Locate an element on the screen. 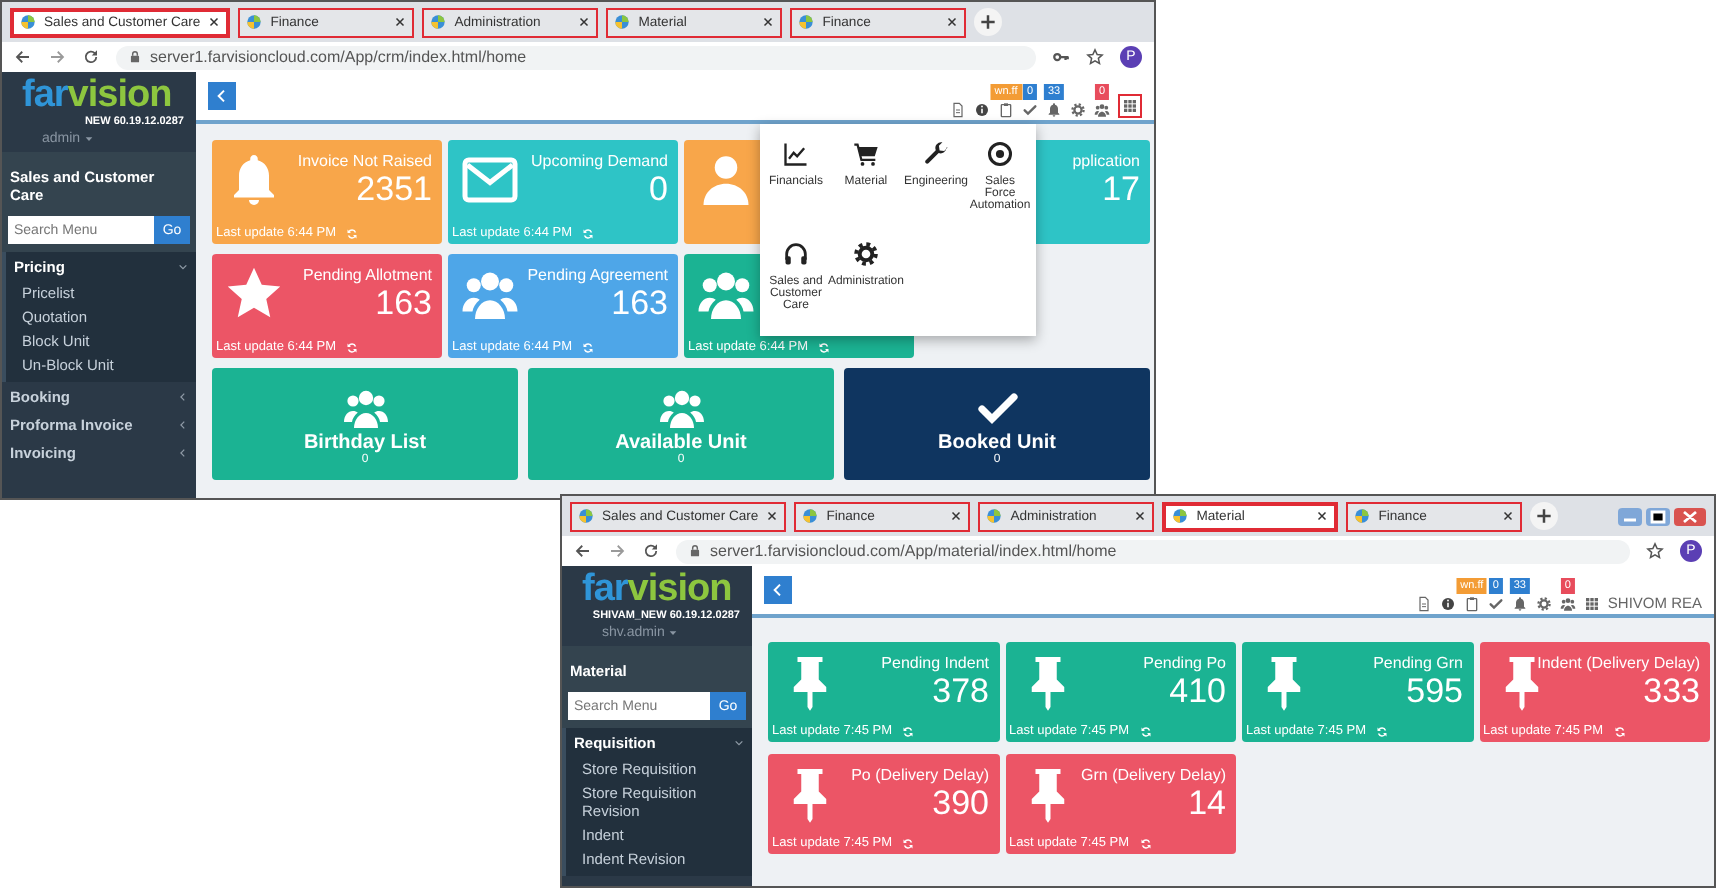 Image resolution: width=1720 pixels, height=888 pixels. line-chart-icon is located at coordinates (795, 154).